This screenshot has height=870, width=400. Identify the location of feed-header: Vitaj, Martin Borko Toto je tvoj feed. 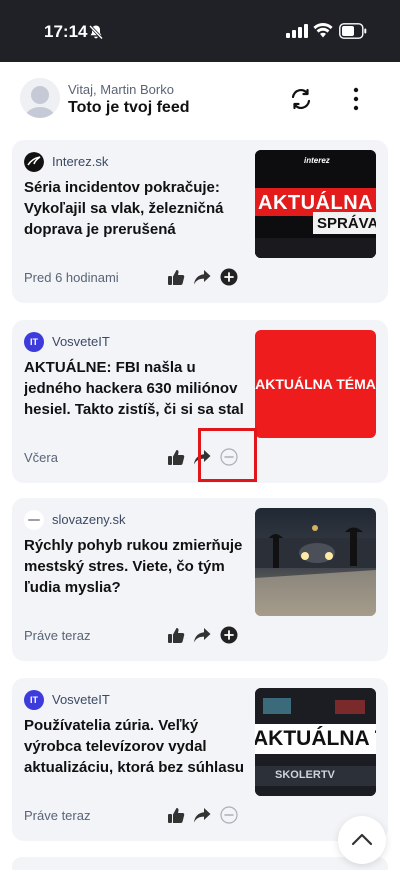
(200, 98).